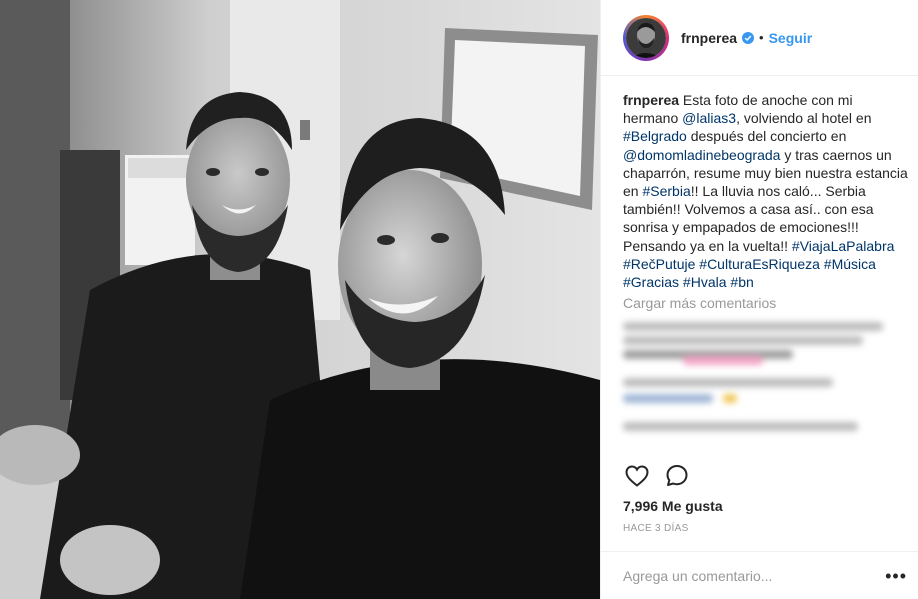 Image resolution: width=918 pixels, height=599 pixels. Describe the element at coordinates (709, 118) in the screenshot. I see `mention-link: @lalias3` at that location.